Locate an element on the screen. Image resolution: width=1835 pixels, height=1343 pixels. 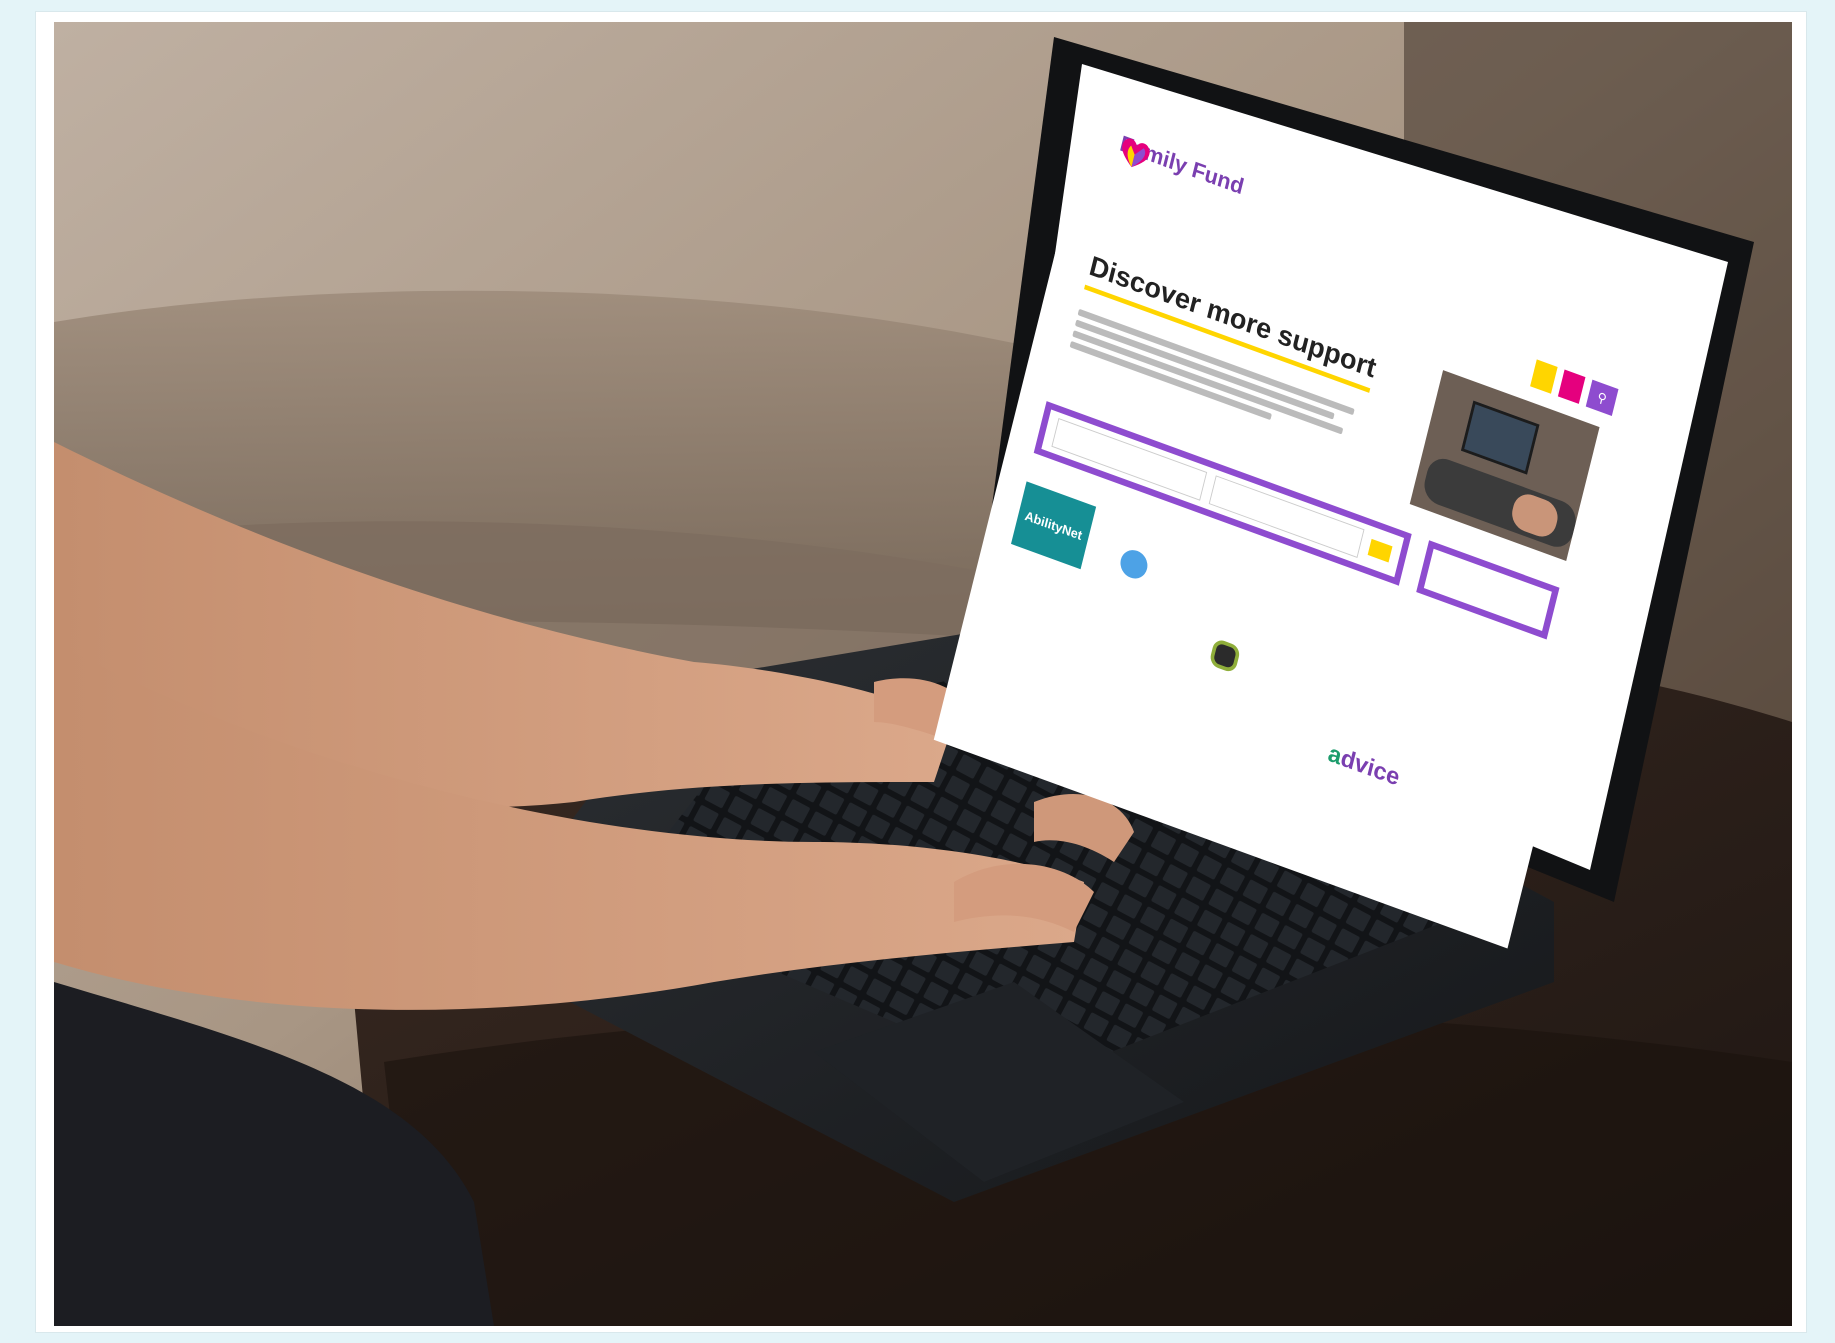
heart-logo-icon is located at coordinates (1136, 153).